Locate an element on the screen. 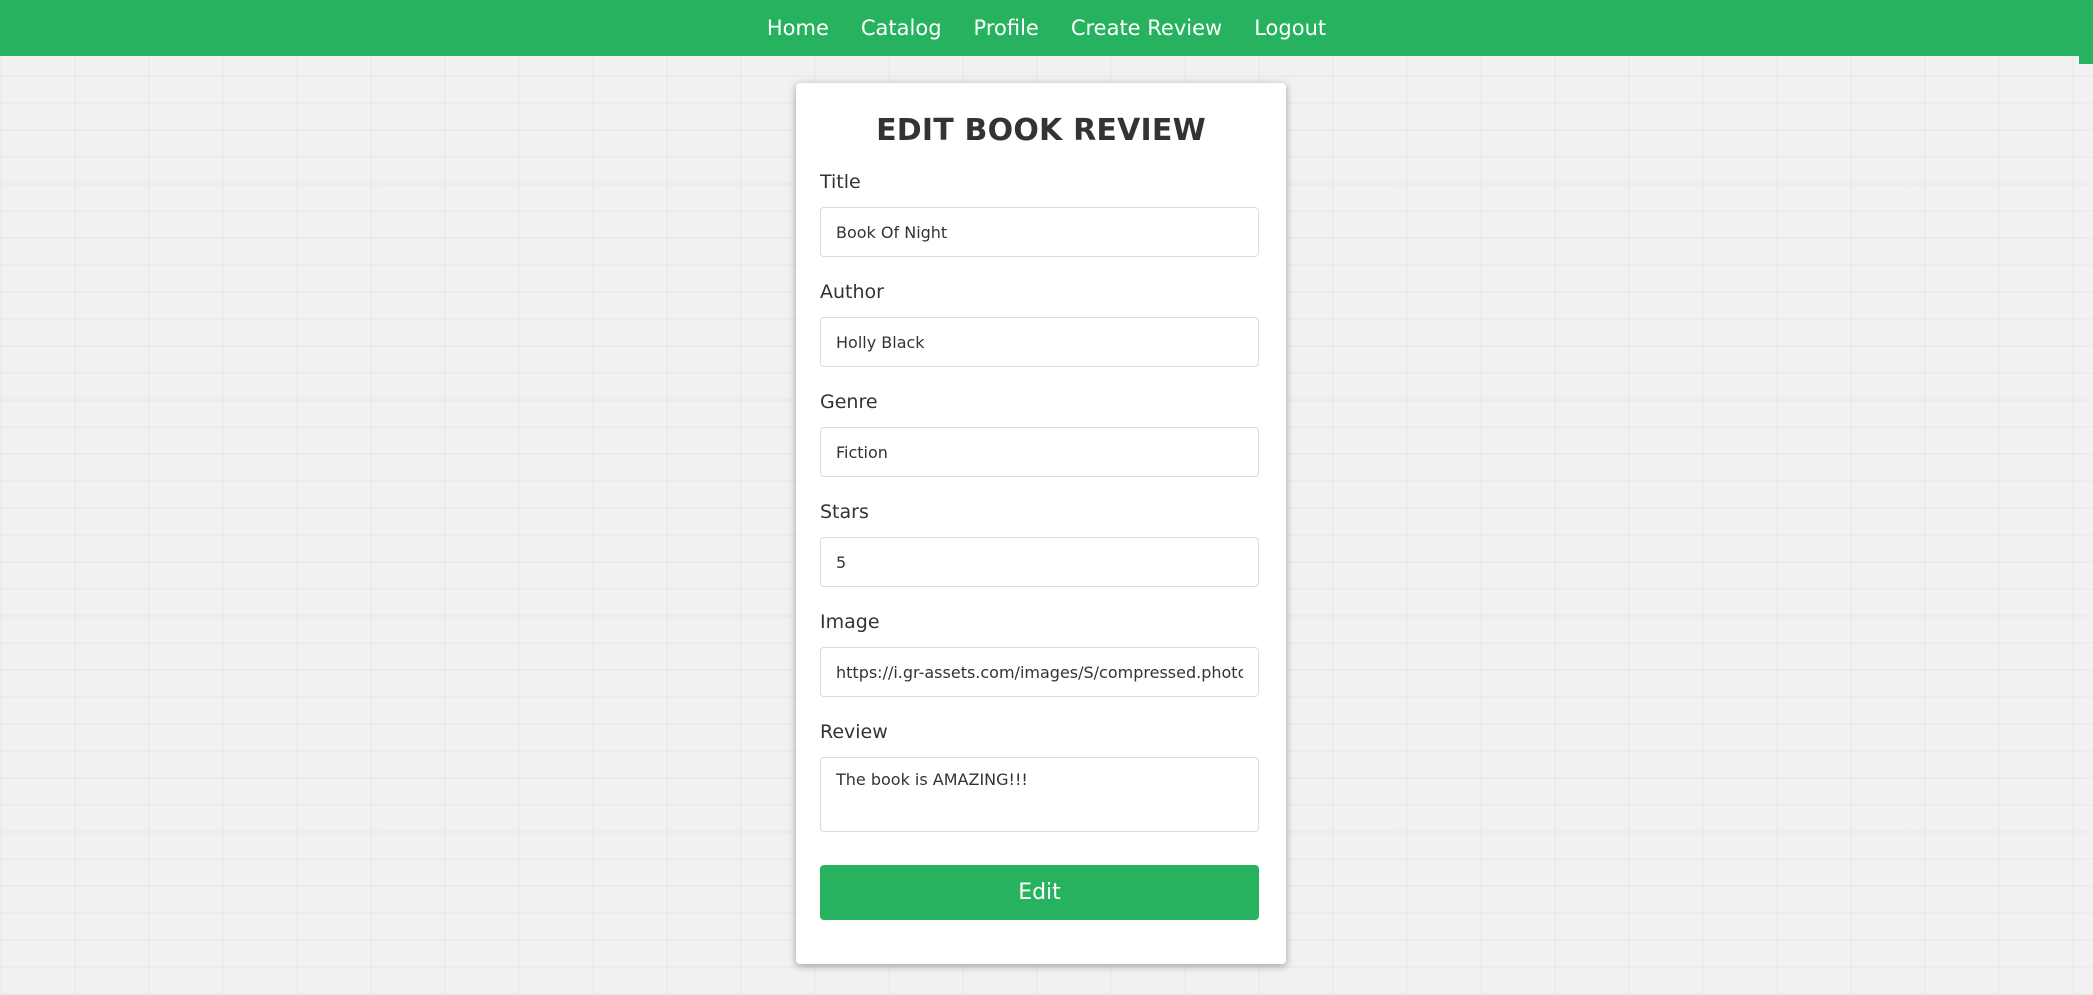  nav-link-create-review: Create Review is located at coordinates (1146, 28).